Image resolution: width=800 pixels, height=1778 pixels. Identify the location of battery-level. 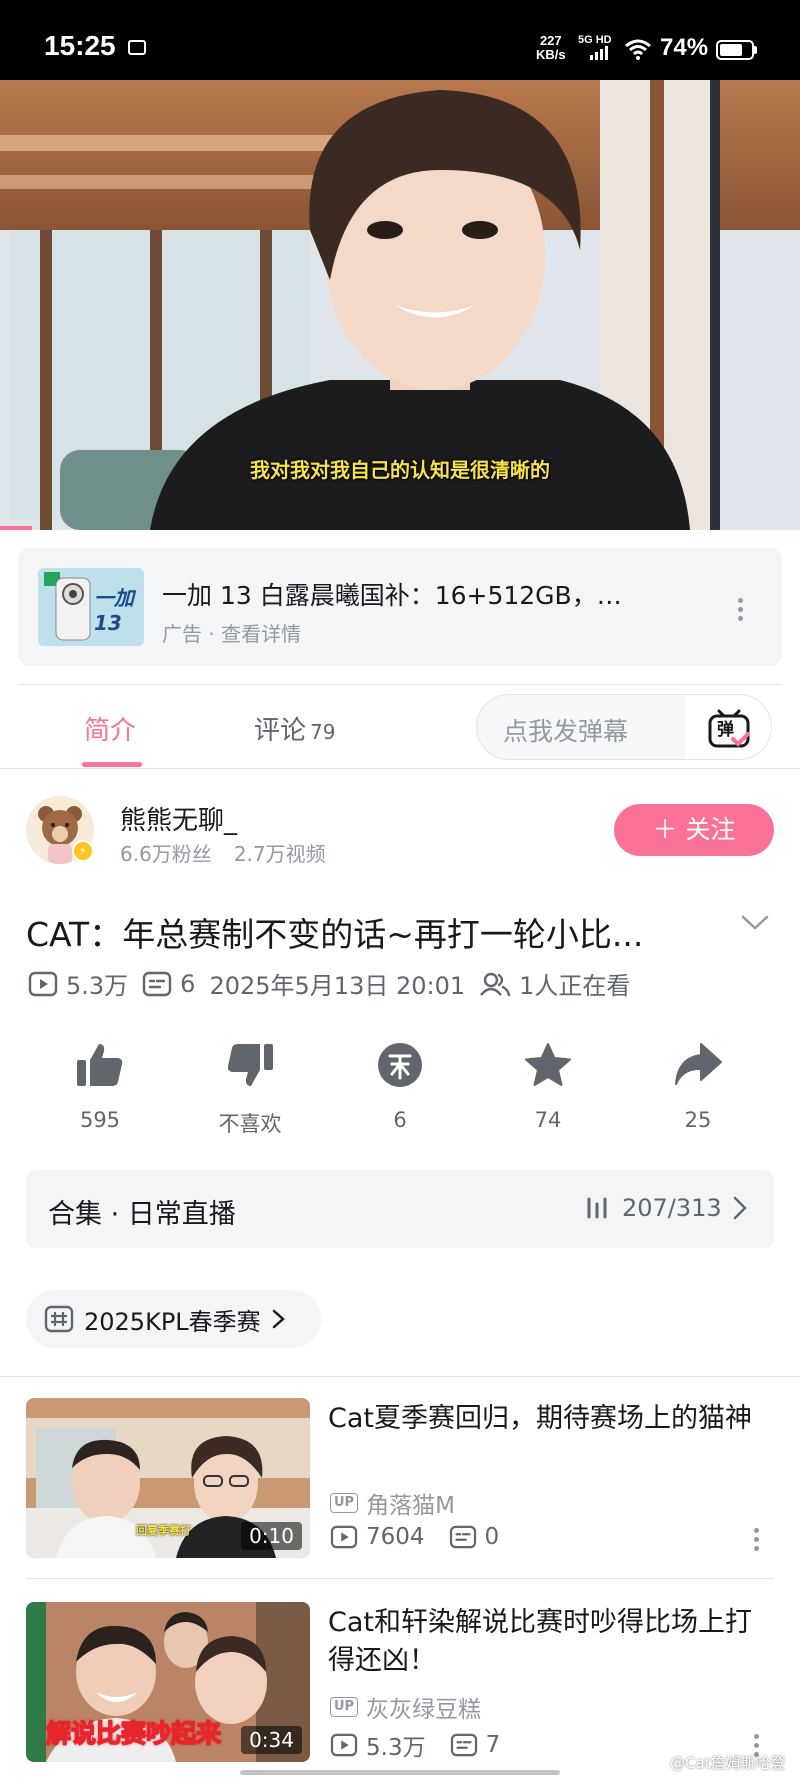
(731, 50).